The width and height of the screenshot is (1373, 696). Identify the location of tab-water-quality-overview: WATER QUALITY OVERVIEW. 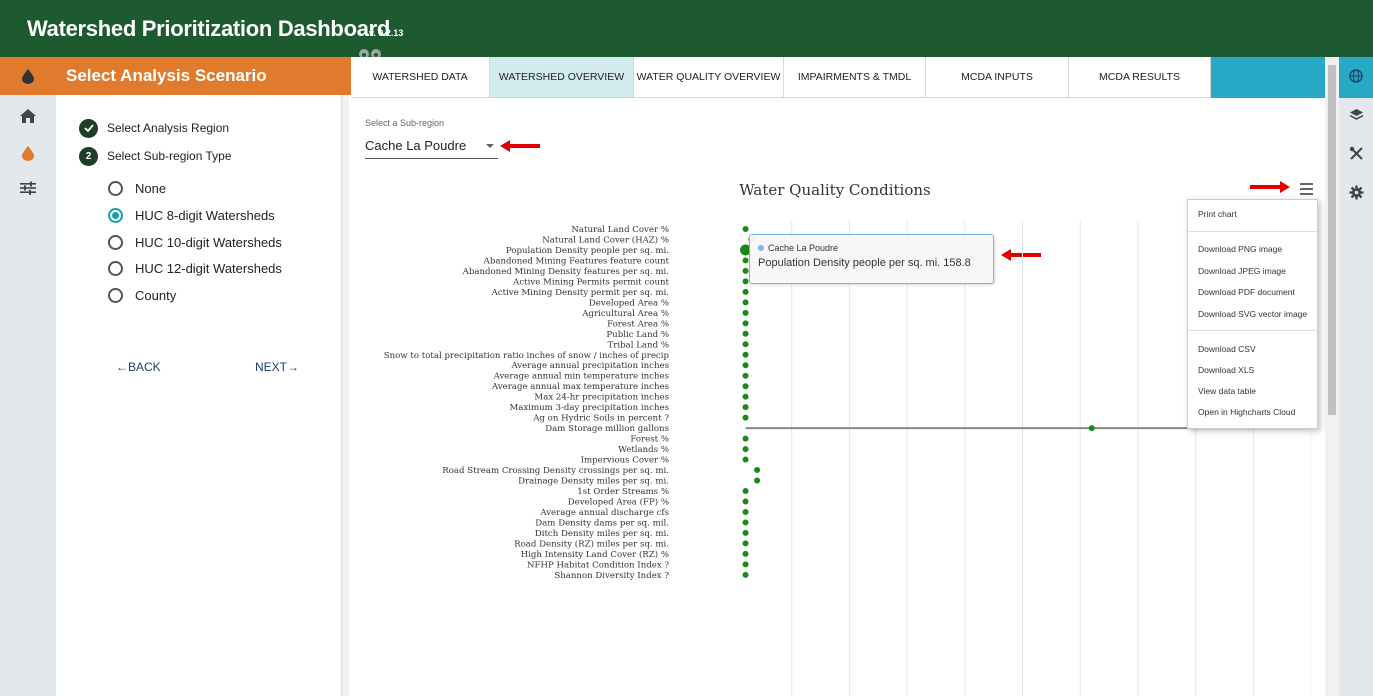
(709, 77).